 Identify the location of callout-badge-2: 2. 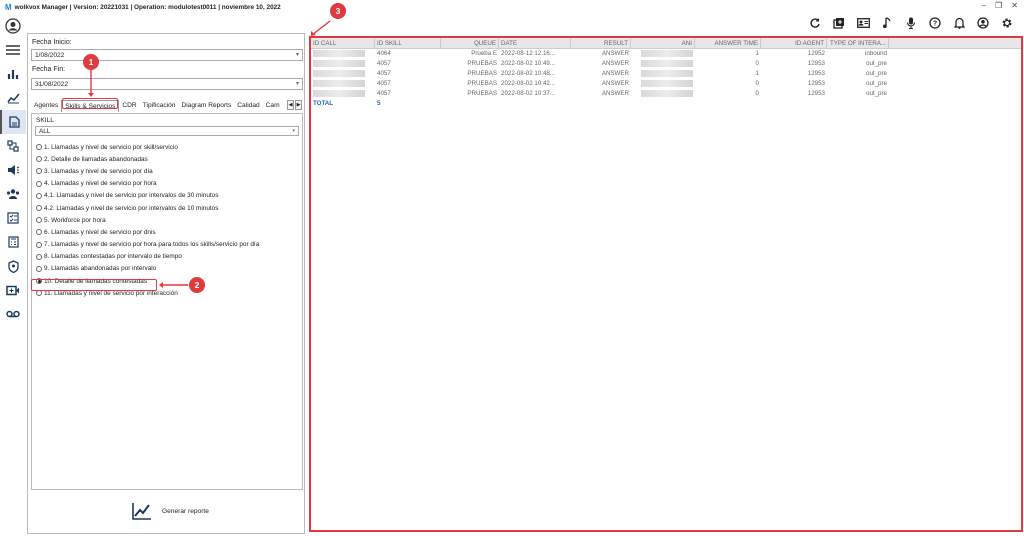
(197, 285).